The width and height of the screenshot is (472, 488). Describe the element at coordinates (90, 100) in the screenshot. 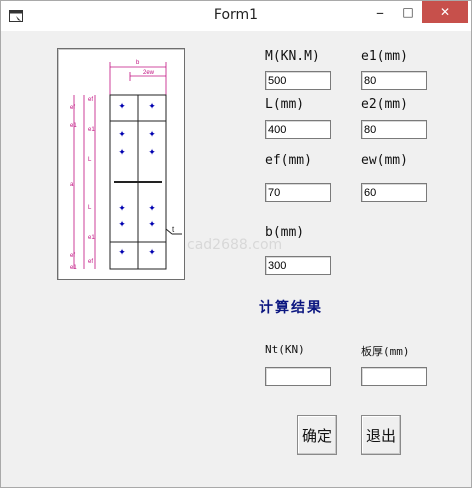

I see `dim-ef-left-1: ef` at that location.